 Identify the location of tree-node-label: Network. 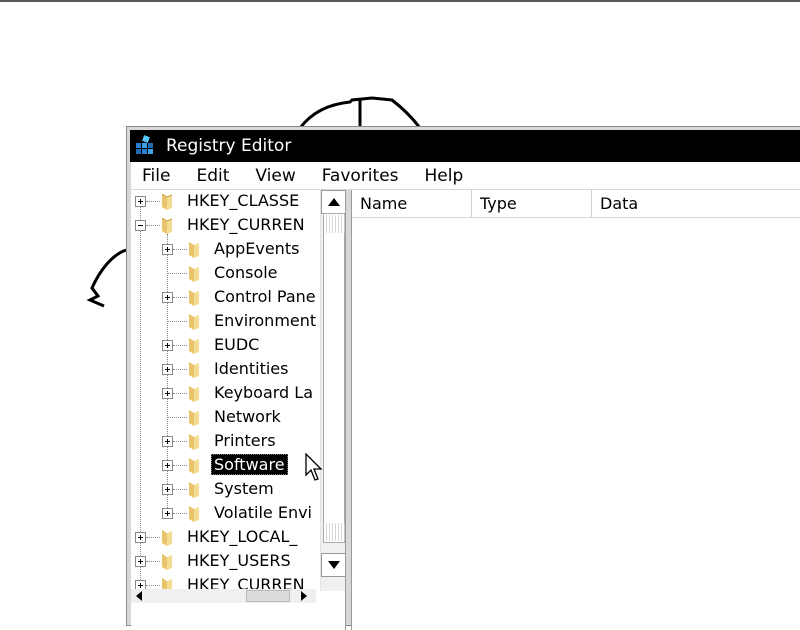
(247, 416).